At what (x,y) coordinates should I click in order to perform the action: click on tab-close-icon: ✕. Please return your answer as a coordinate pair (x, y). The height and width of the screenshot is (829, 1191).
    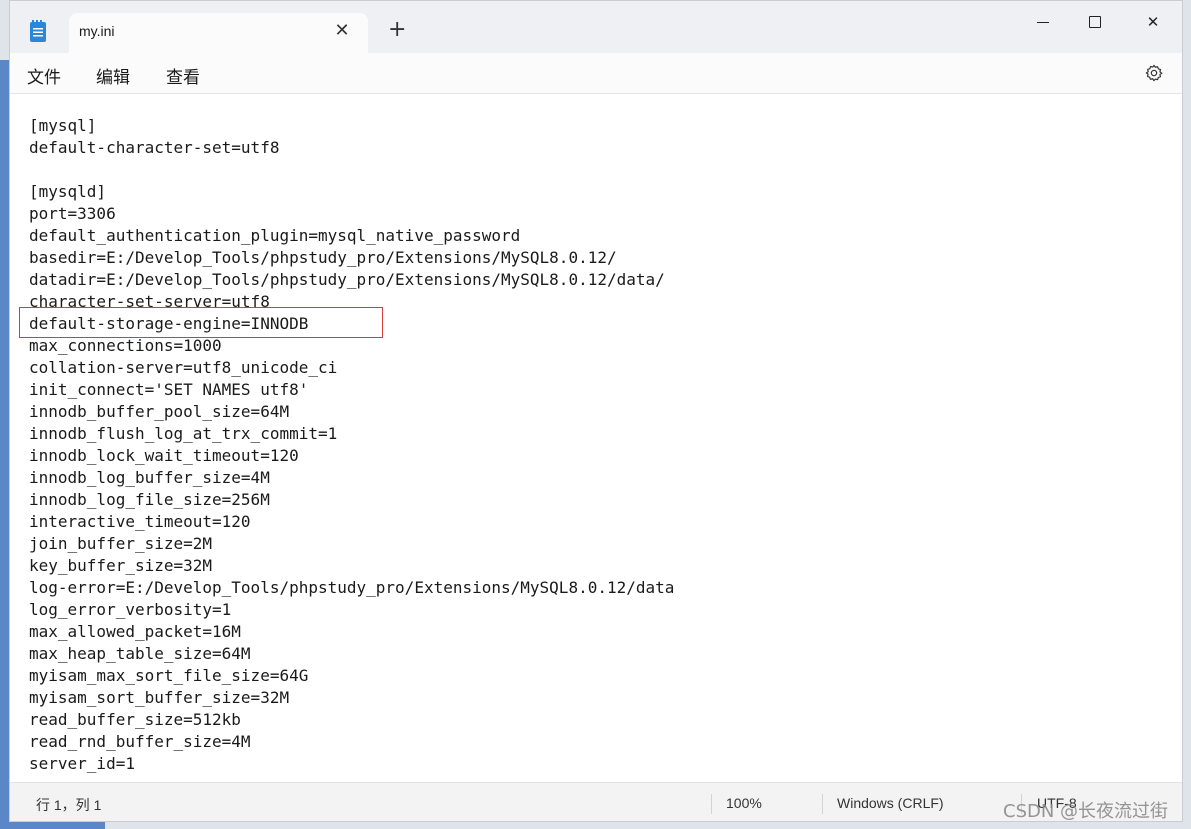
    Looking at the image, I should click on (342, 31).